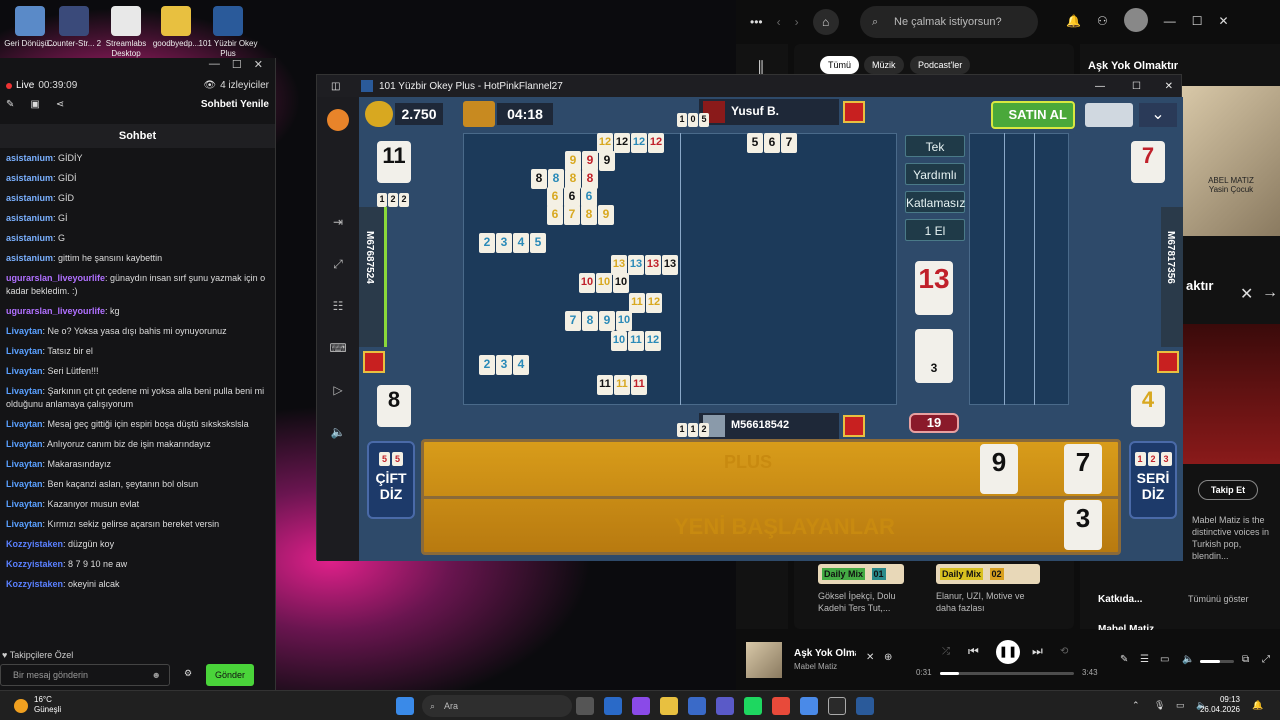  Describe the element at coordinates (1226, 700) in the screenshot. I see `clock: 09:13` at that location.